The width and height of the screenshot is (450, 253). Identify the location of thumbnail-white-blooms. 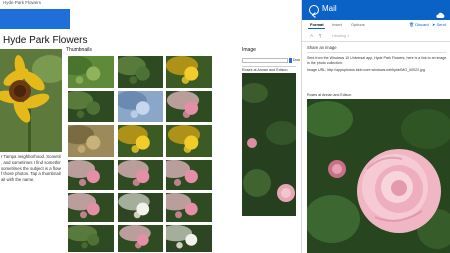
(189, 238).